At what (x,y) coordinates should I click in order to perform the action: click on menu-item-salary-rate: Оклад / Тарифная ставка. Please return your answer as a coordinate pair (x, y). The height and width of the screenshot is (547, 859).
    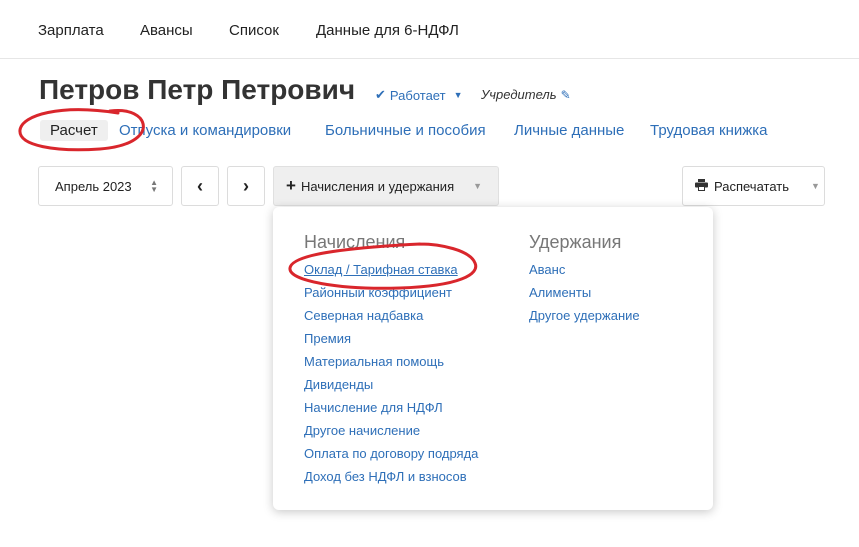
    Looking at the image, I should click on (391, 269).